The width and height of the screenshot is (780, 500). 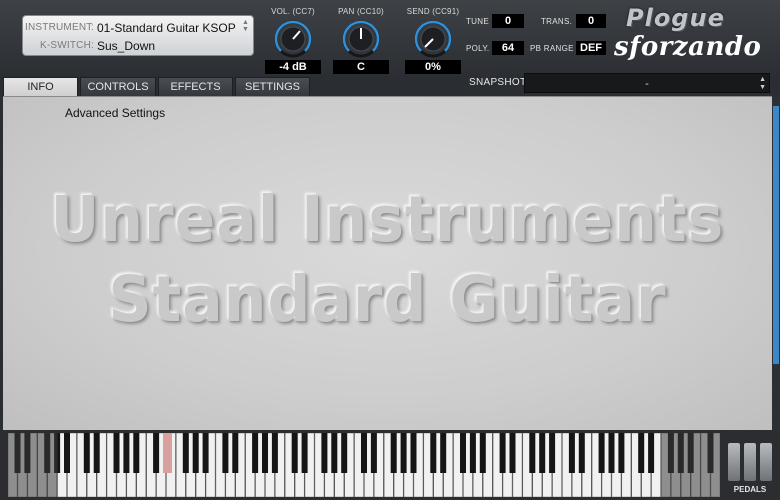 I want to click on pb-range-label: PB RANGE, so click(x=552, y=48).